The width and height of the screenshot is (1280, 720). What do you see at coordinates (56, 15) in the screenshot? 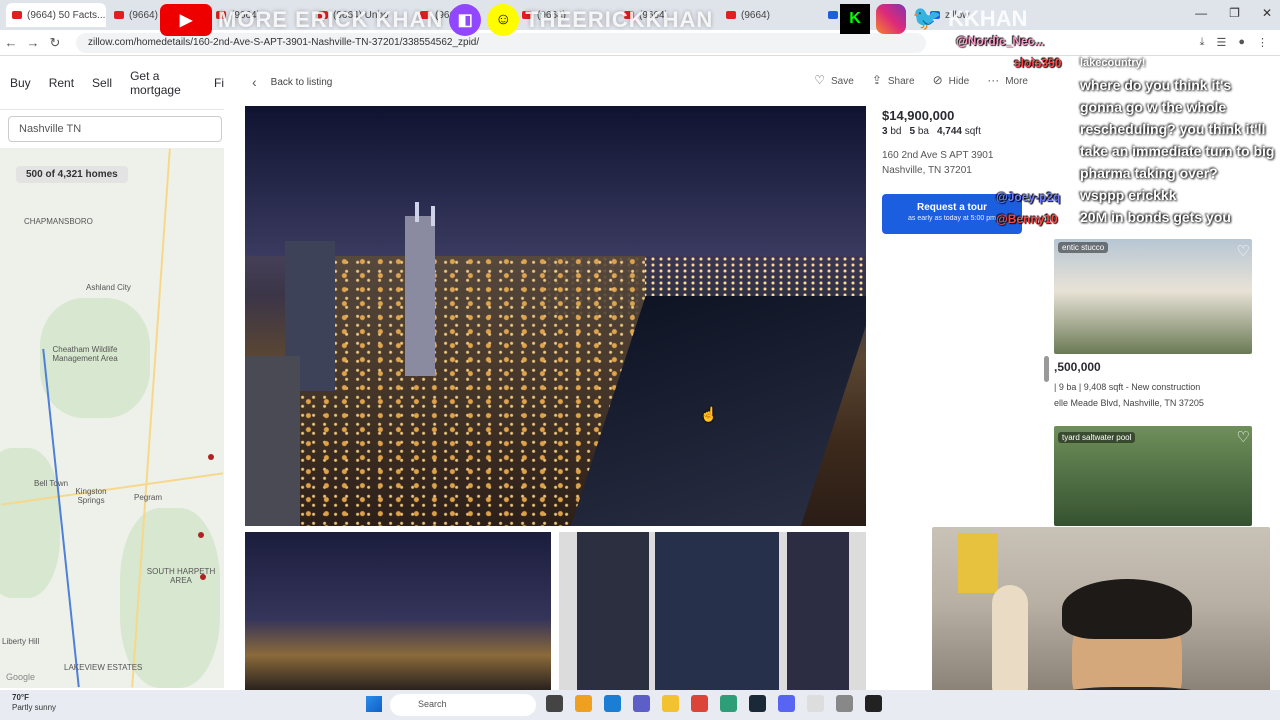
I see `browser-tab: (9664) 50 Facts...×` at bounding box center [56, 15].